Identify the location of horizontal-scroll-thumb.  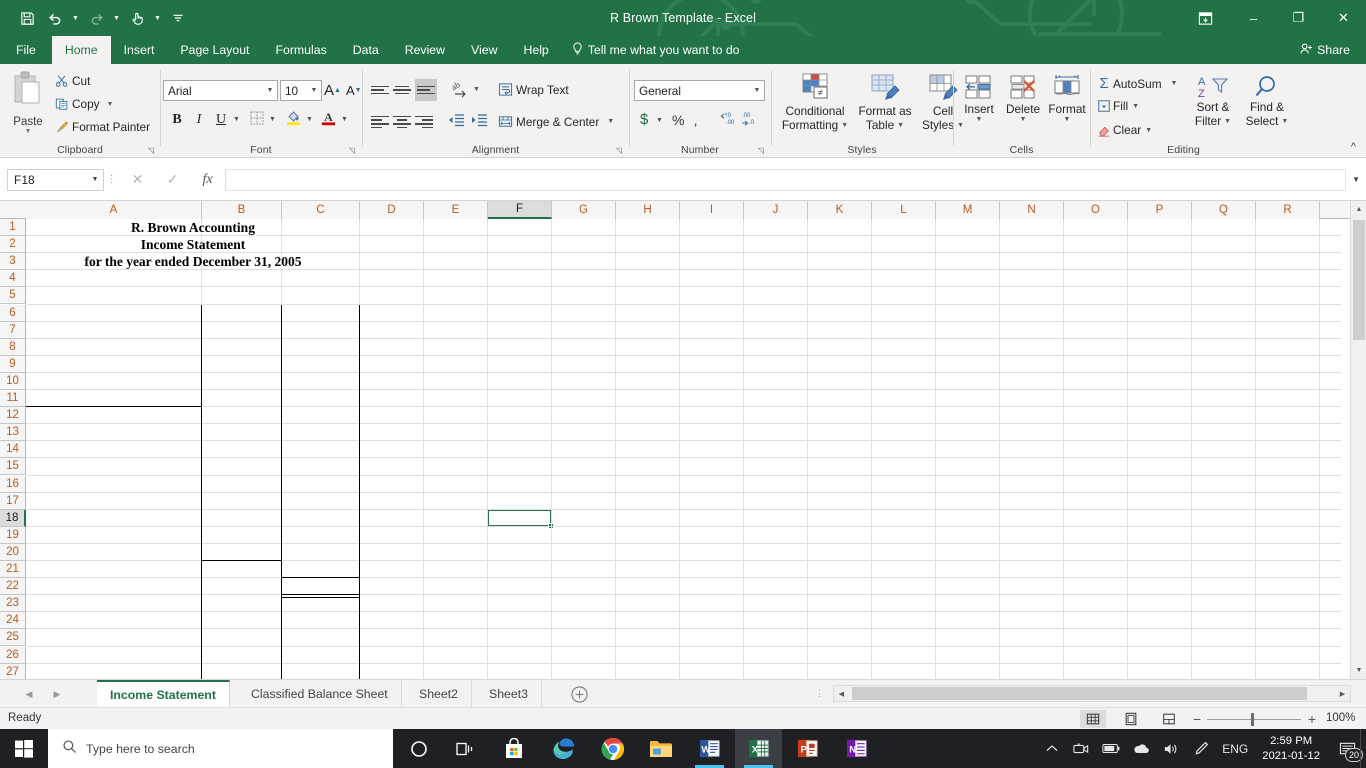
(1079, 693).